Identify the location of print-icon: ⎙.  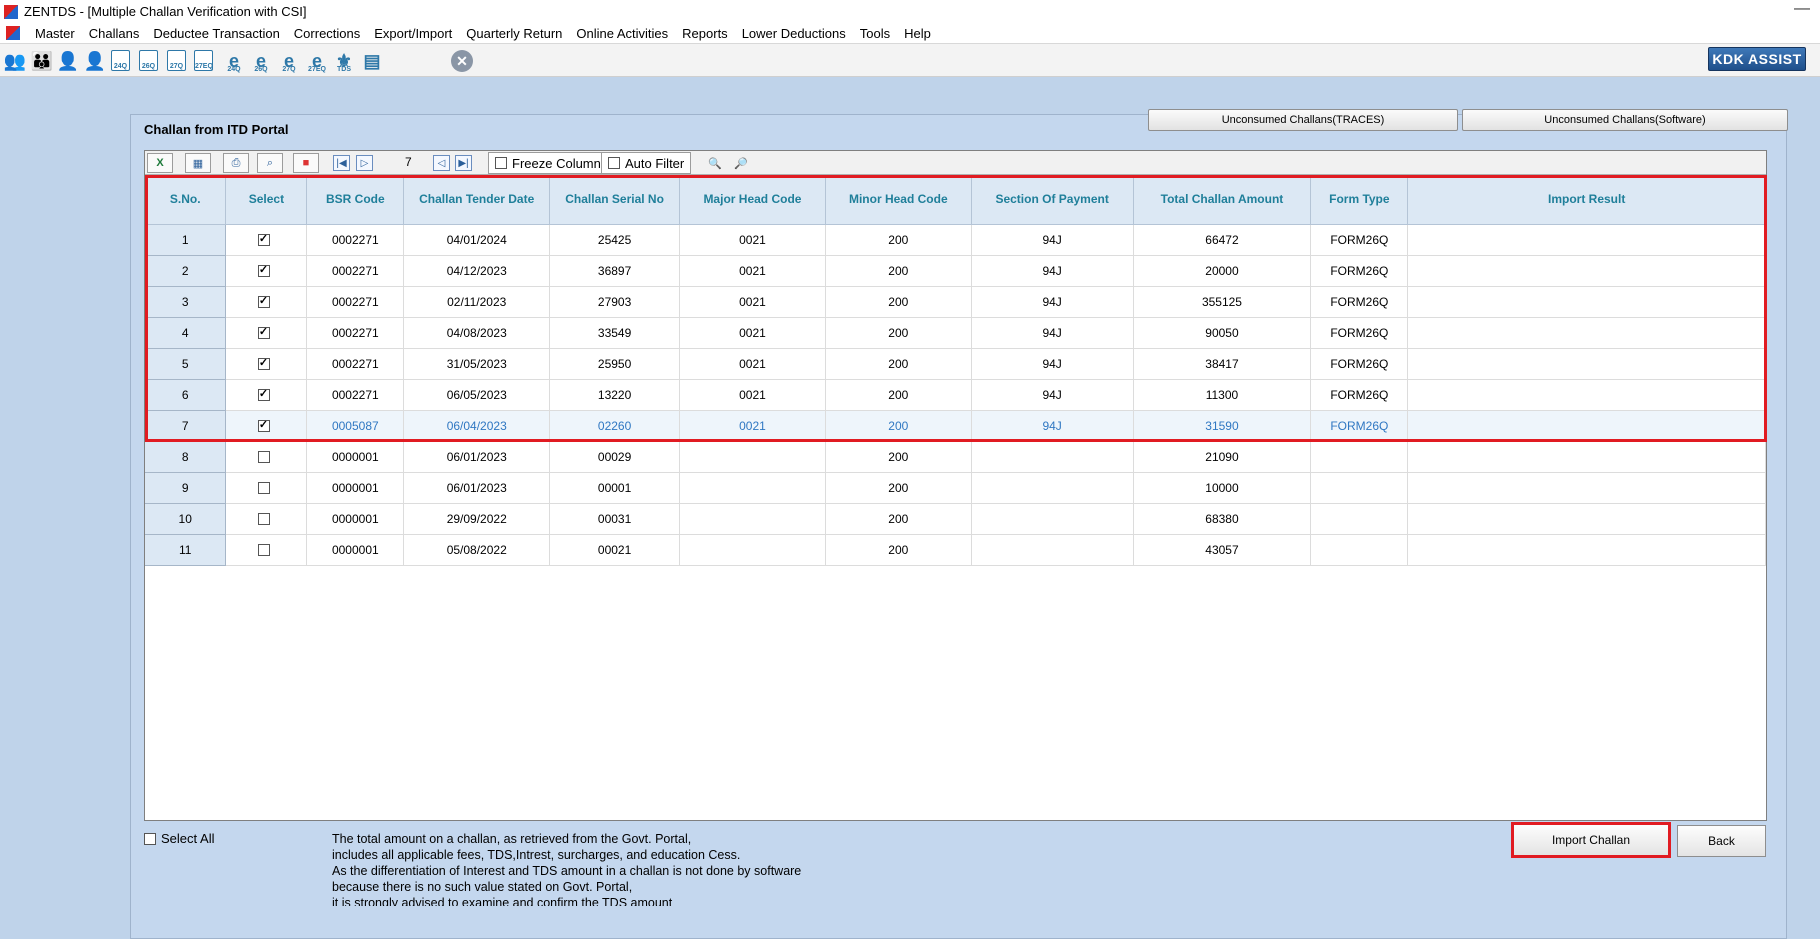
(236, 163).